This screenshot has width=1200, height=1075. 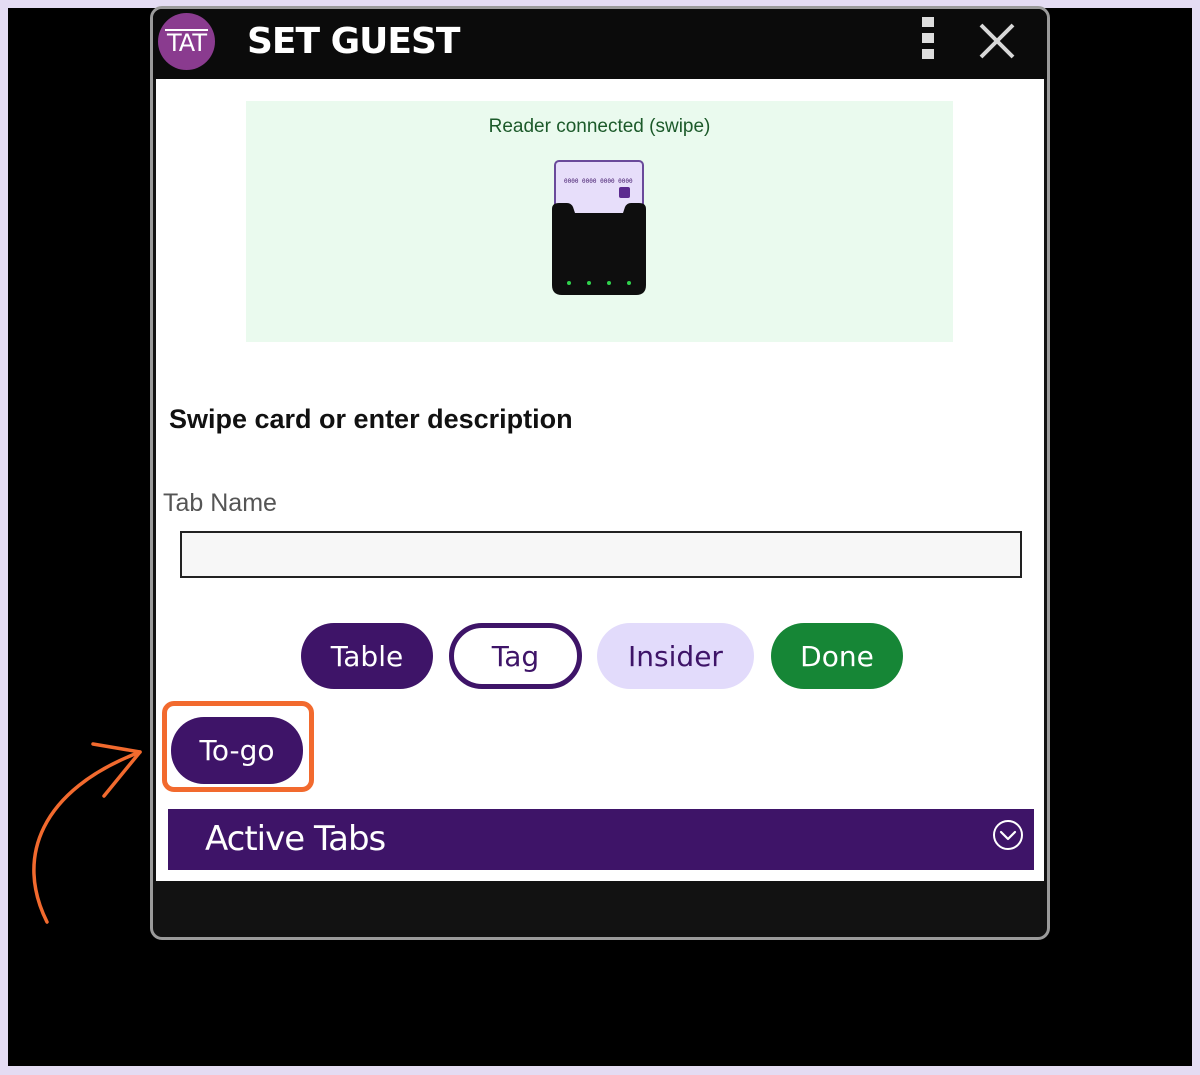 What do you see at coordinates (599, 231) in the screenshot?
I see `card-reader-icon: 0000 0000 0000 0000` at bounding box center [599, 231].